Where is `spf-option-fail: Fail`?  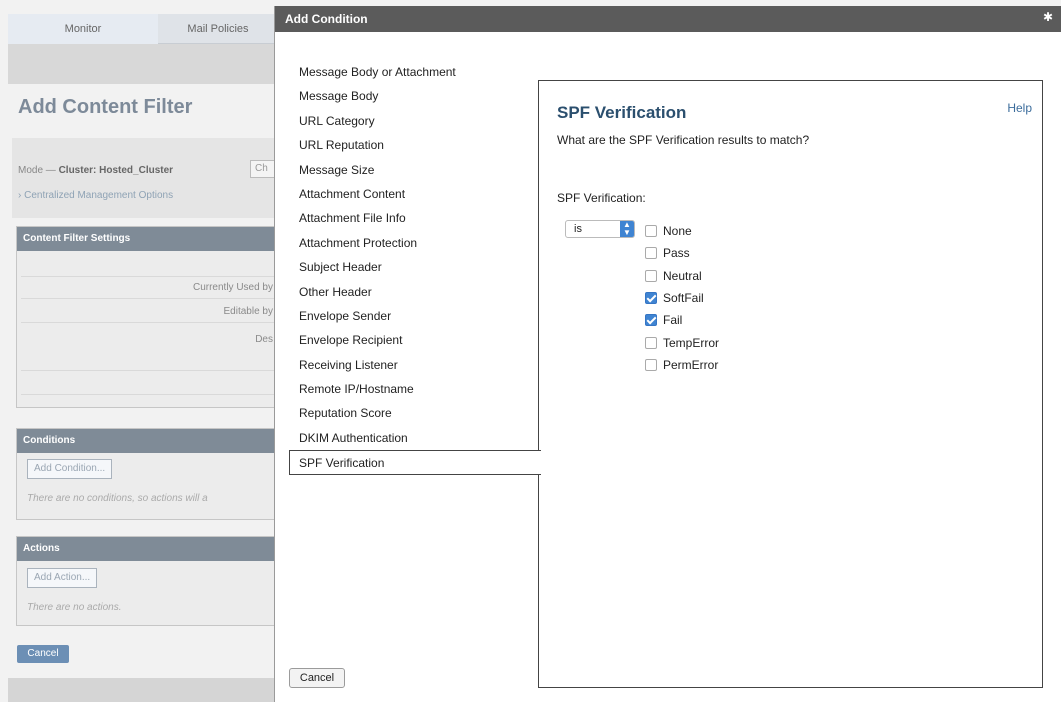 spf-option-fail: Fail is located at coordinates (682, 320).